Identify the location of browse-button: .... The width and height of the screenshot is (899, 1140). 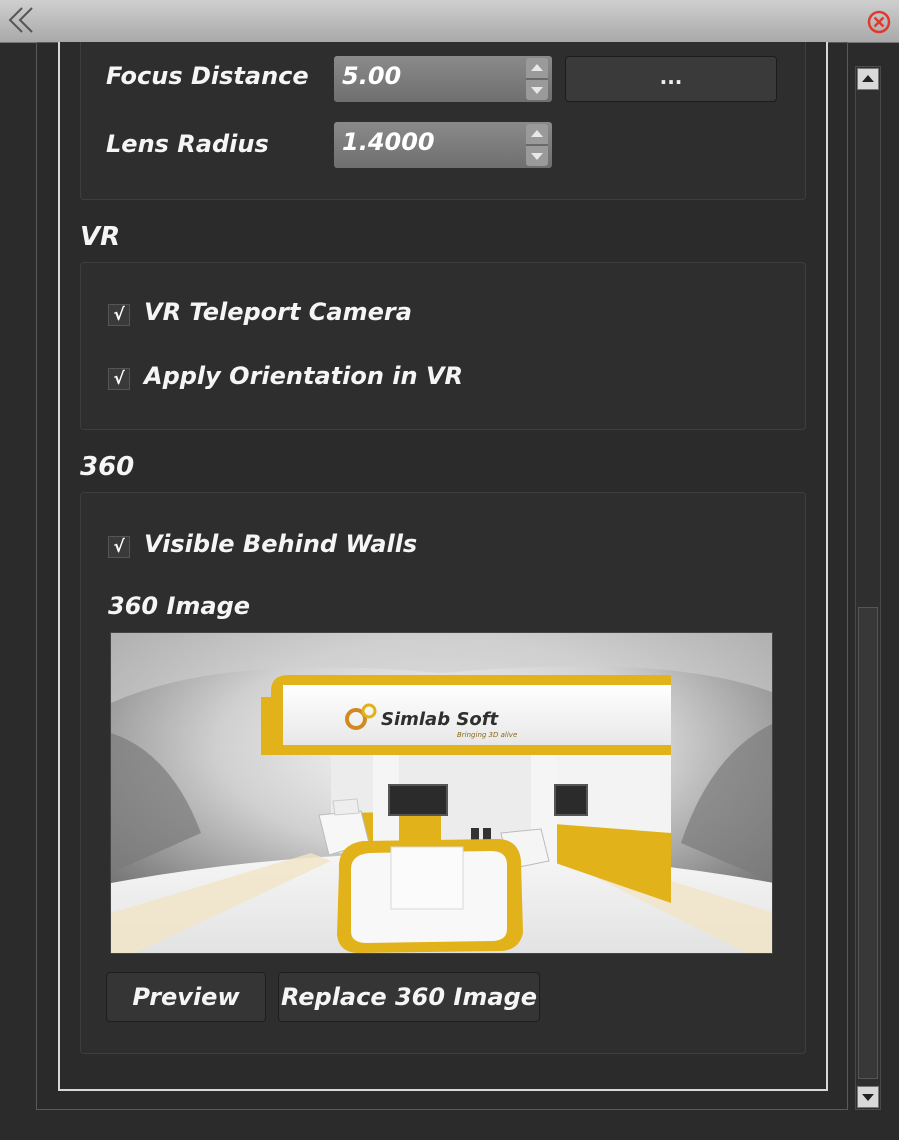
(671, 79).